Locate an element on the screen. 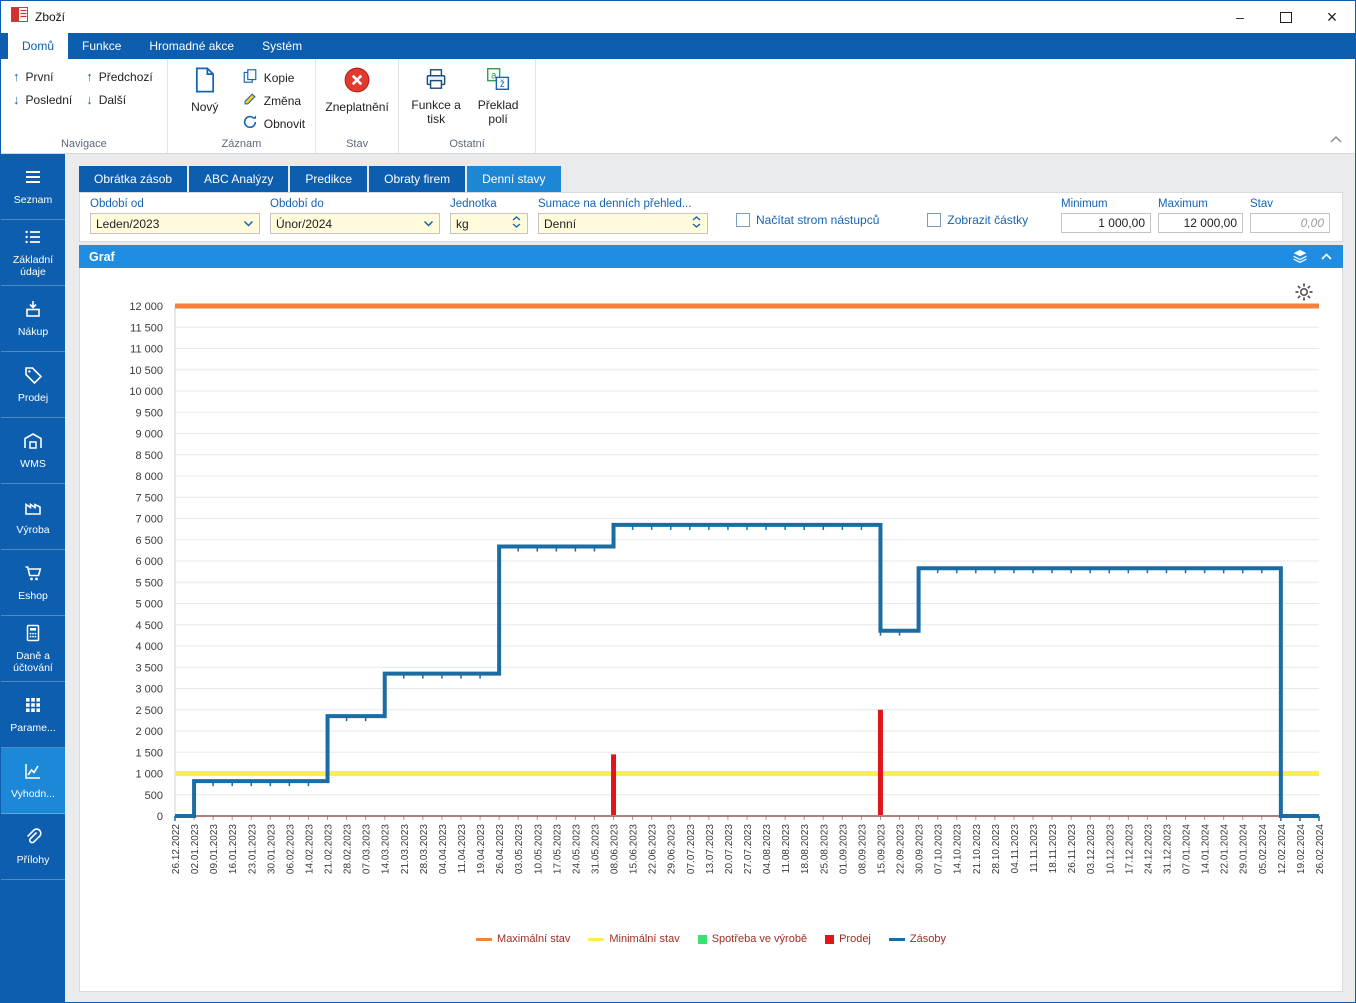  navigace-col-2: ↑ Předchozí ↓ Další is located at coordinates (120, 84).